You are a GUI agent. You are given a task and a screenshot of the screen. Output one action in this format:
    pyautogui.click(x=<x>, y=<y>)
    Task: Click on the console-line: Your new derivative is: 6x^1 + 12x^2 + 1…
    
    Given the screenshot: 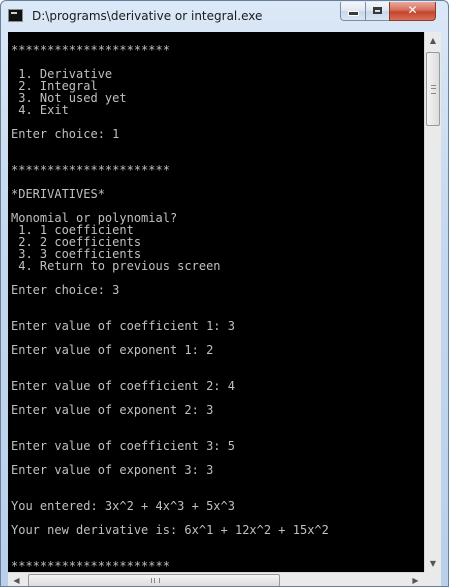 What is the action you would take?
    pyautogui.click(x=170, y=530)
    